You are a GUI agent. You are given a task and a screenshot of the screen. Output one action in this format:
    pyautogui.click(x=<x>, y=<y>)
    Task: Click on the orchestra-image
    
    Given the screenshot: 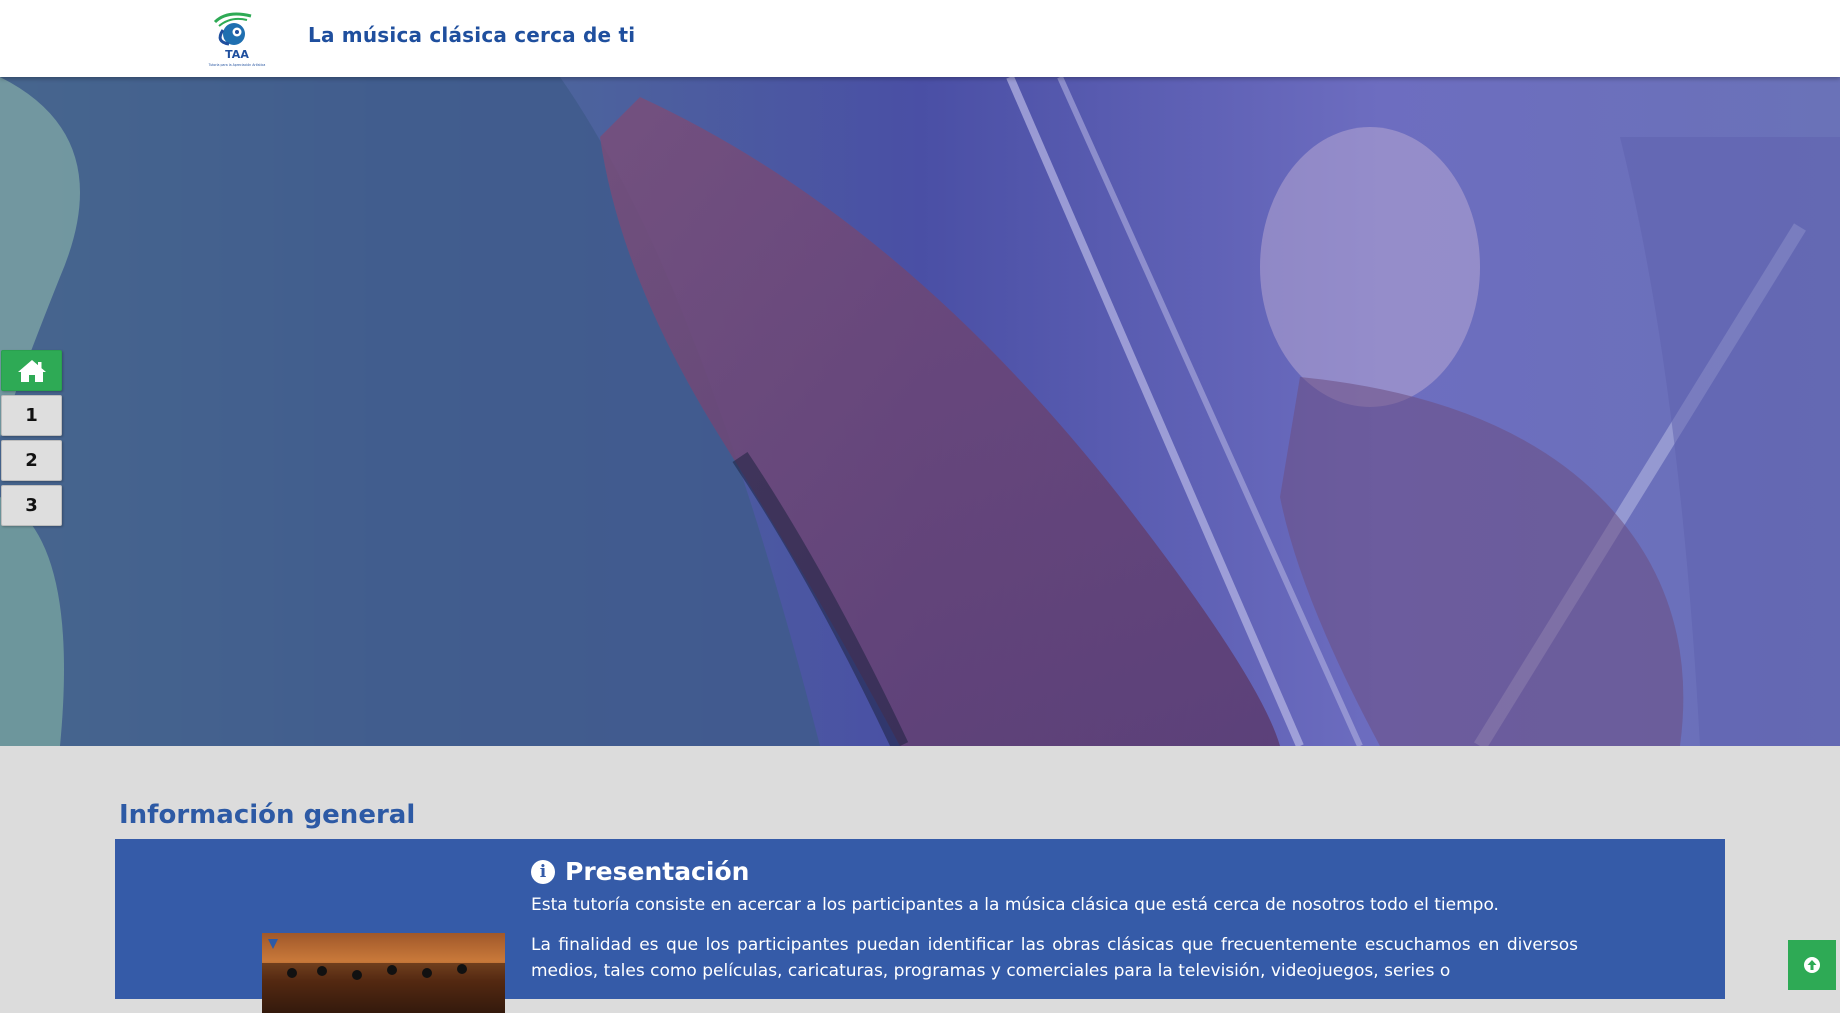 What is the action you would take?
    pyautogui.click(x=383, y=976)
    